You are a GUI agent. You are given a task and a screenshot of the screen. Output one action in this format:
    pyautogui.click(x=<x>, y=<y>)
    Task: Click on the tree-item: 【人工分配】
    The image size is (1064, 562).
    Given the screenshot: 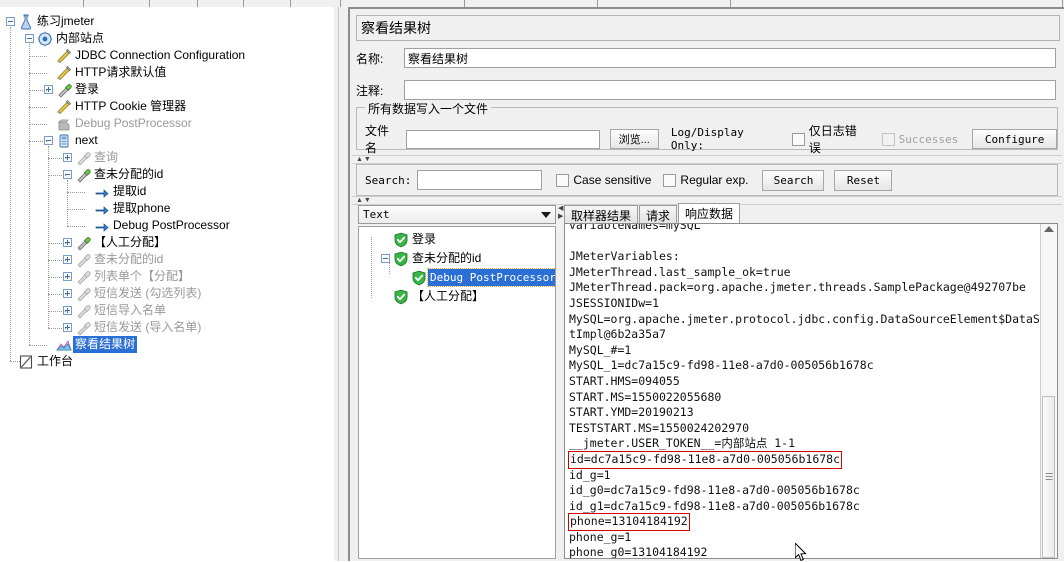 What is the action you would take?
    pyautogui.click(x=114, y=242)
    